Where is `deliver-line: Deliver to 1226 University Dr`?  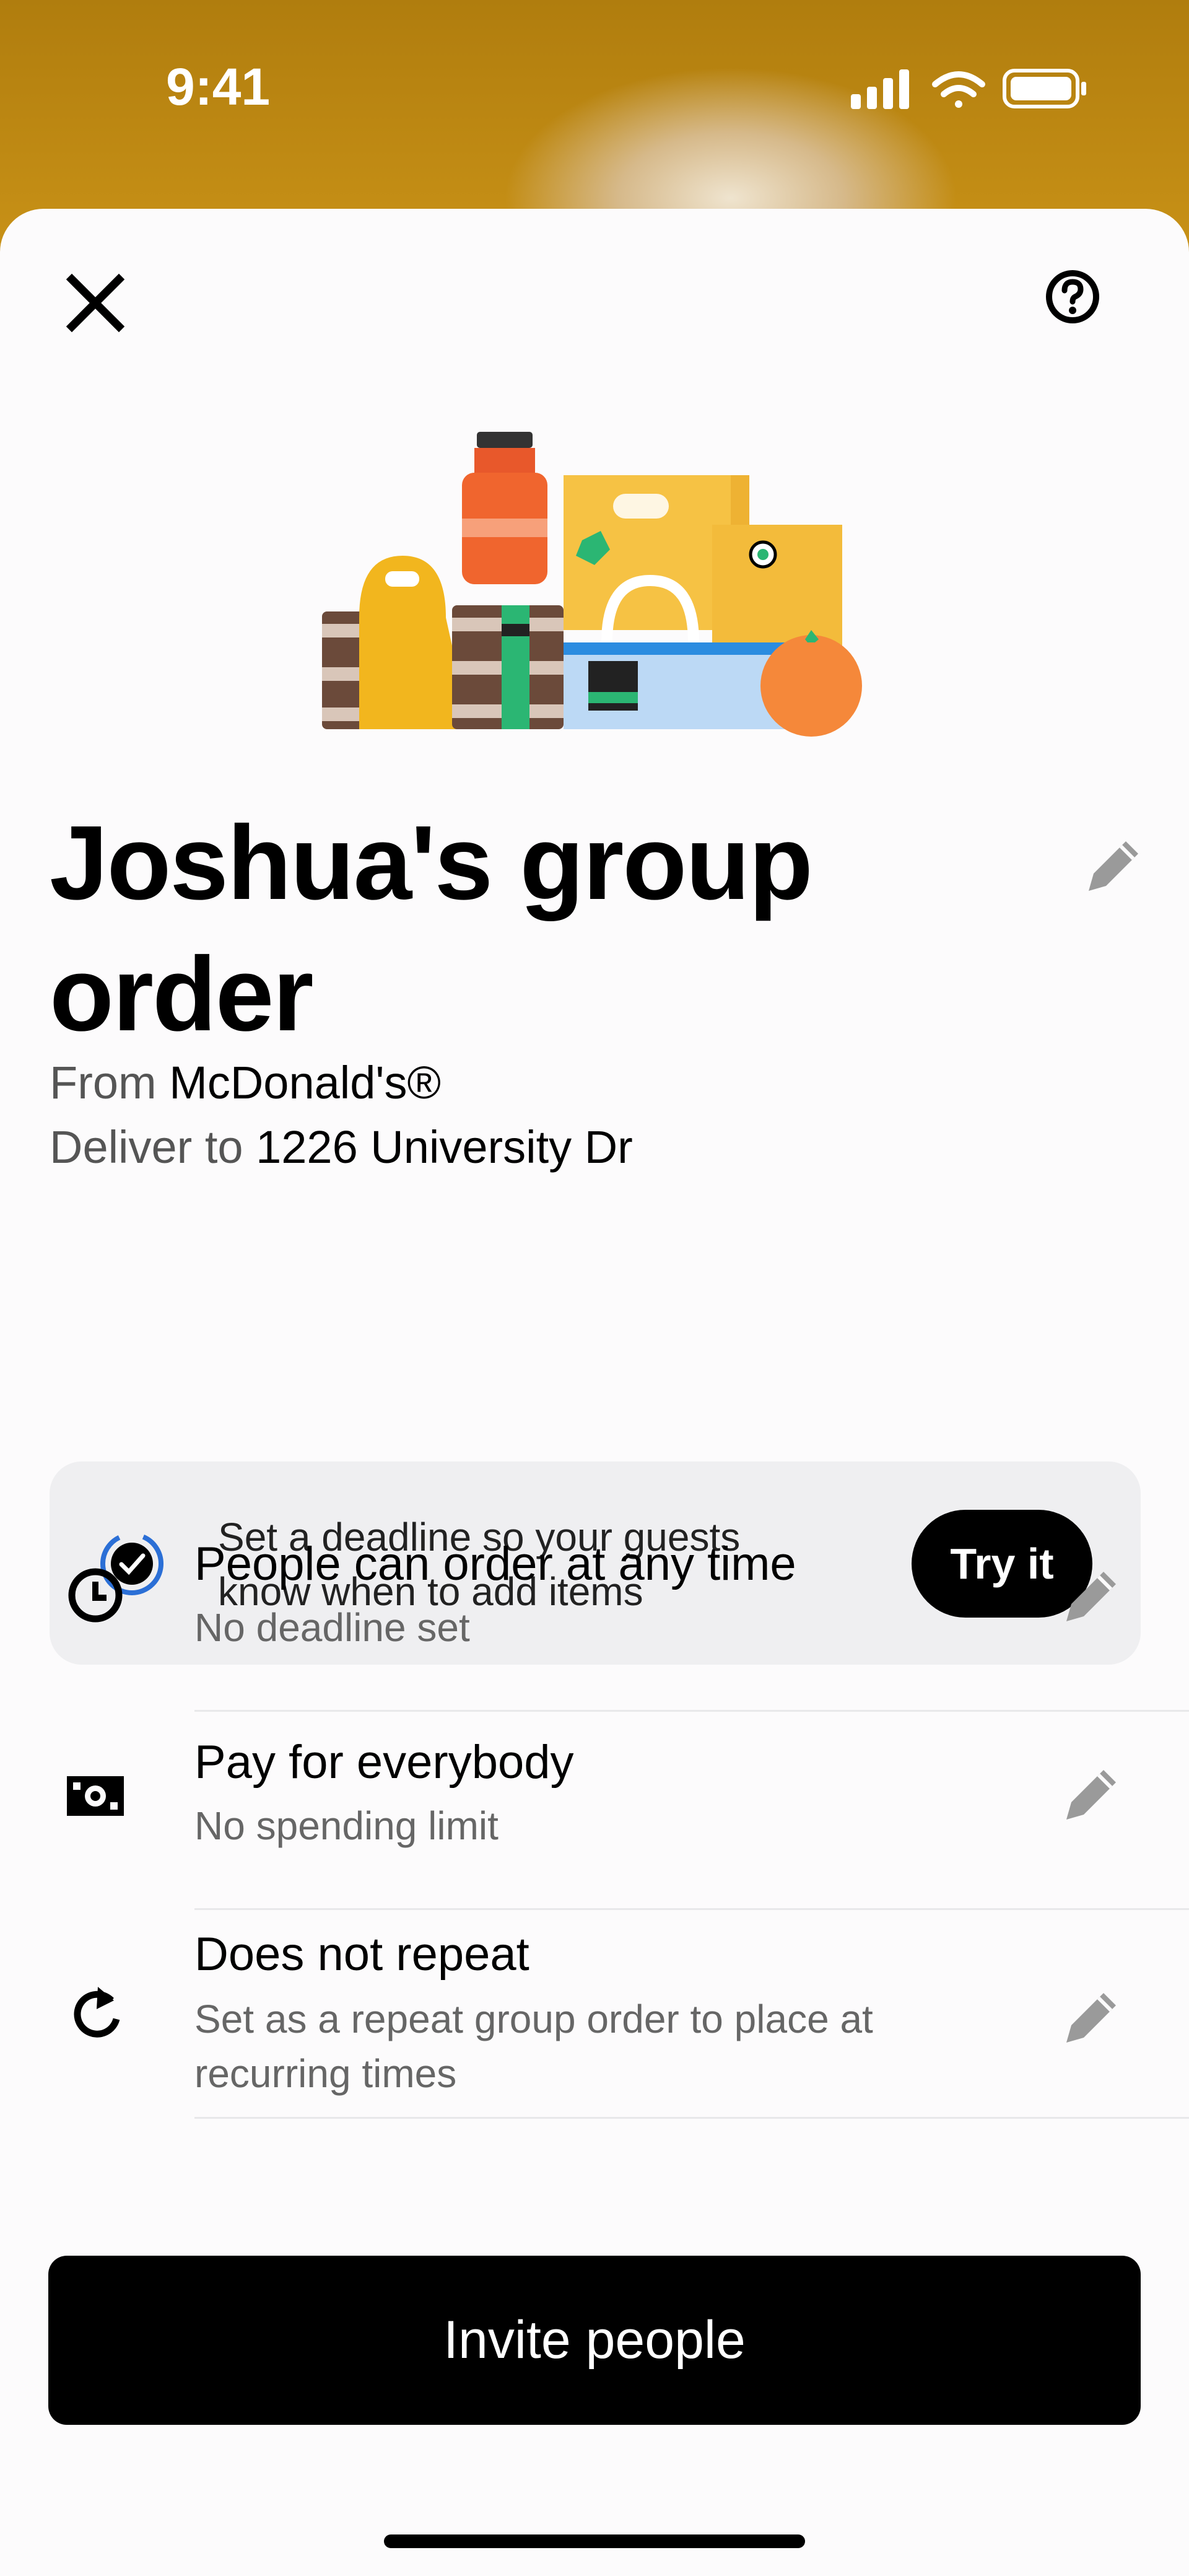
deliver-line: Deliver to 1226 University Dr is located at coordinates (341, 1147).